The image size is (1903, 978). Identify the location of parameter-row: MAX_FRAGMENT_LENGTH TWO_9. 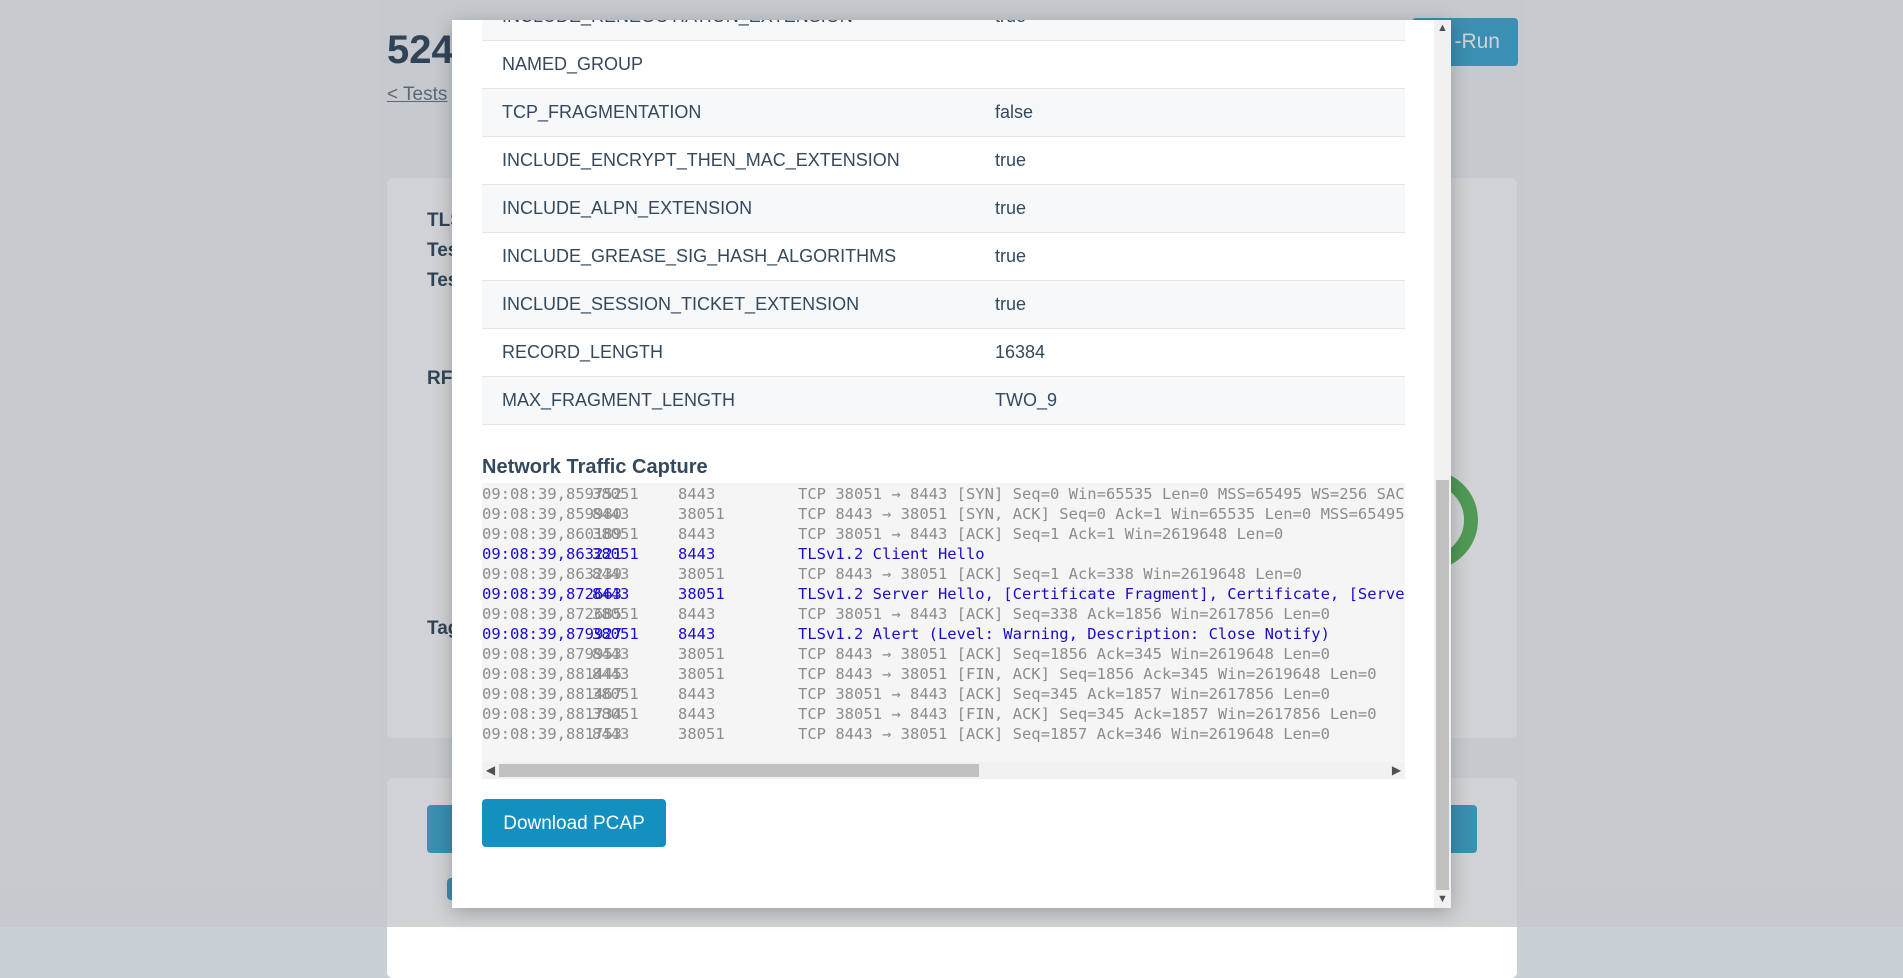
(943, 400).